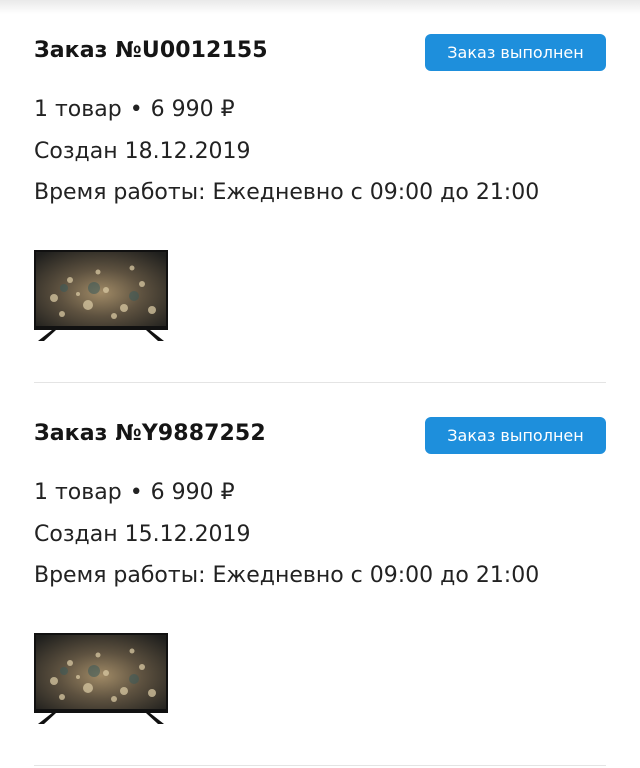 The image size is (640, 768). What do you see at coordinates (151, 50) in the screenshot?
I see `order-title: Заказ №U0012155` at bounding box center [151, 50].